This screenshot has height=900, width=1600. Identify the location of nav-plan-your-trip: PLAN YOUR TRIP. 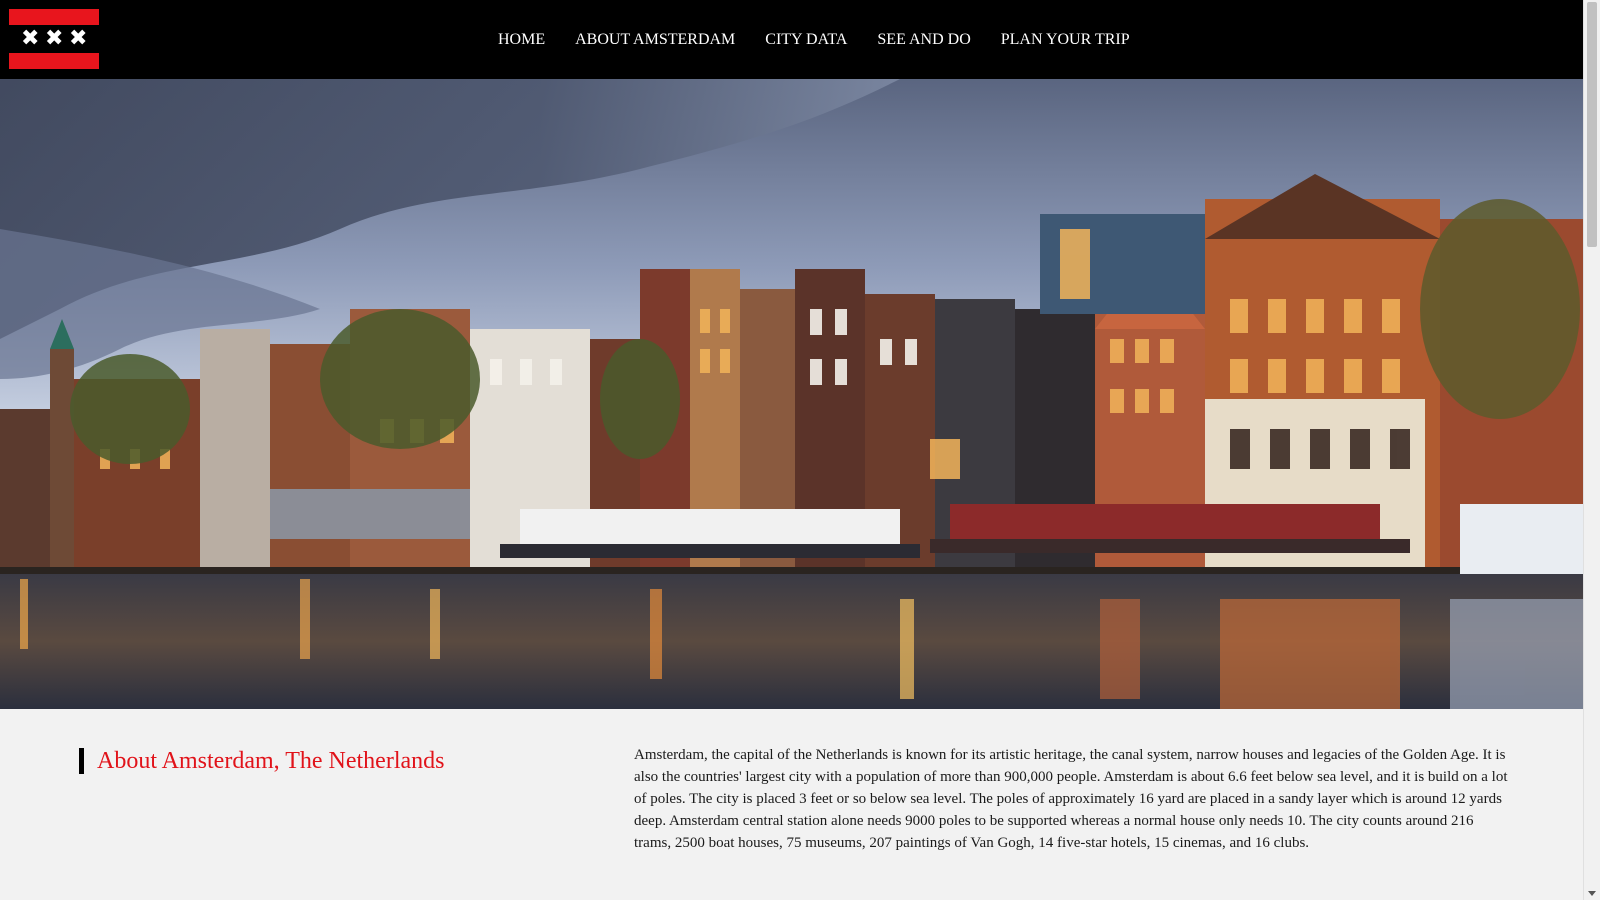
(1065, 40).